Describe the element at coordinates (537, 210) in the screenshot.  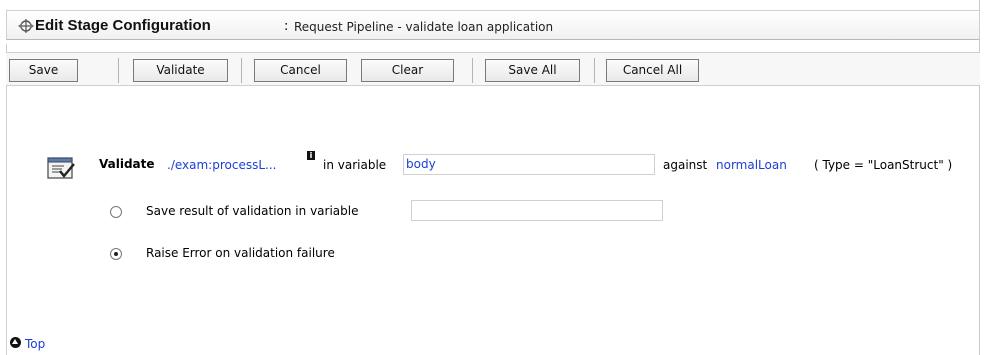
I see `result-variable-input` at that location.